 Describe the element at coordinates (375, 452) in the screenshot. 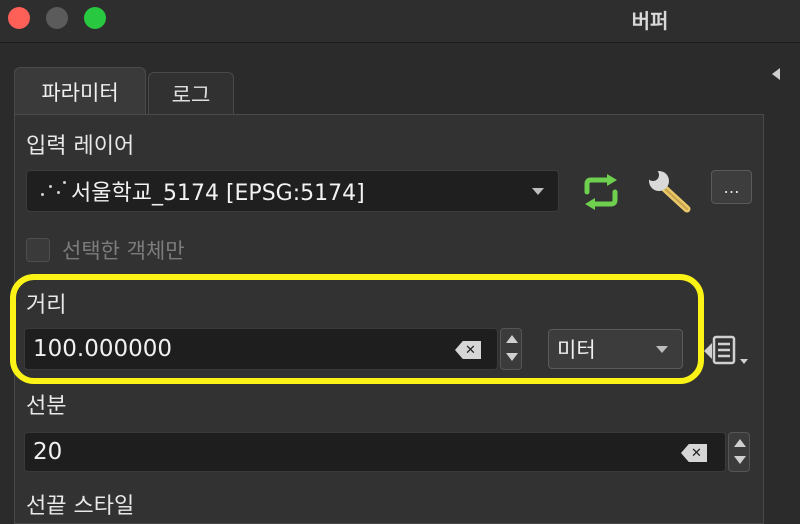

I see `segments-input: 20 ✕` at that location.